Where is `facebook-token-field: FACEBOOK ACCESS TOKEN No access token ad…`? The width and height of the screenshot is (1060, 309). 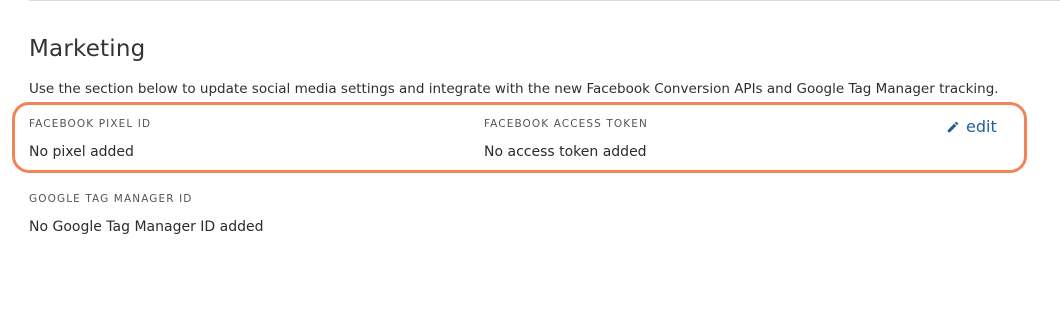 facebook-token-field: FACEBOOK ACCESS TOKEN No access token ad… is located at coordinates (566, 139).